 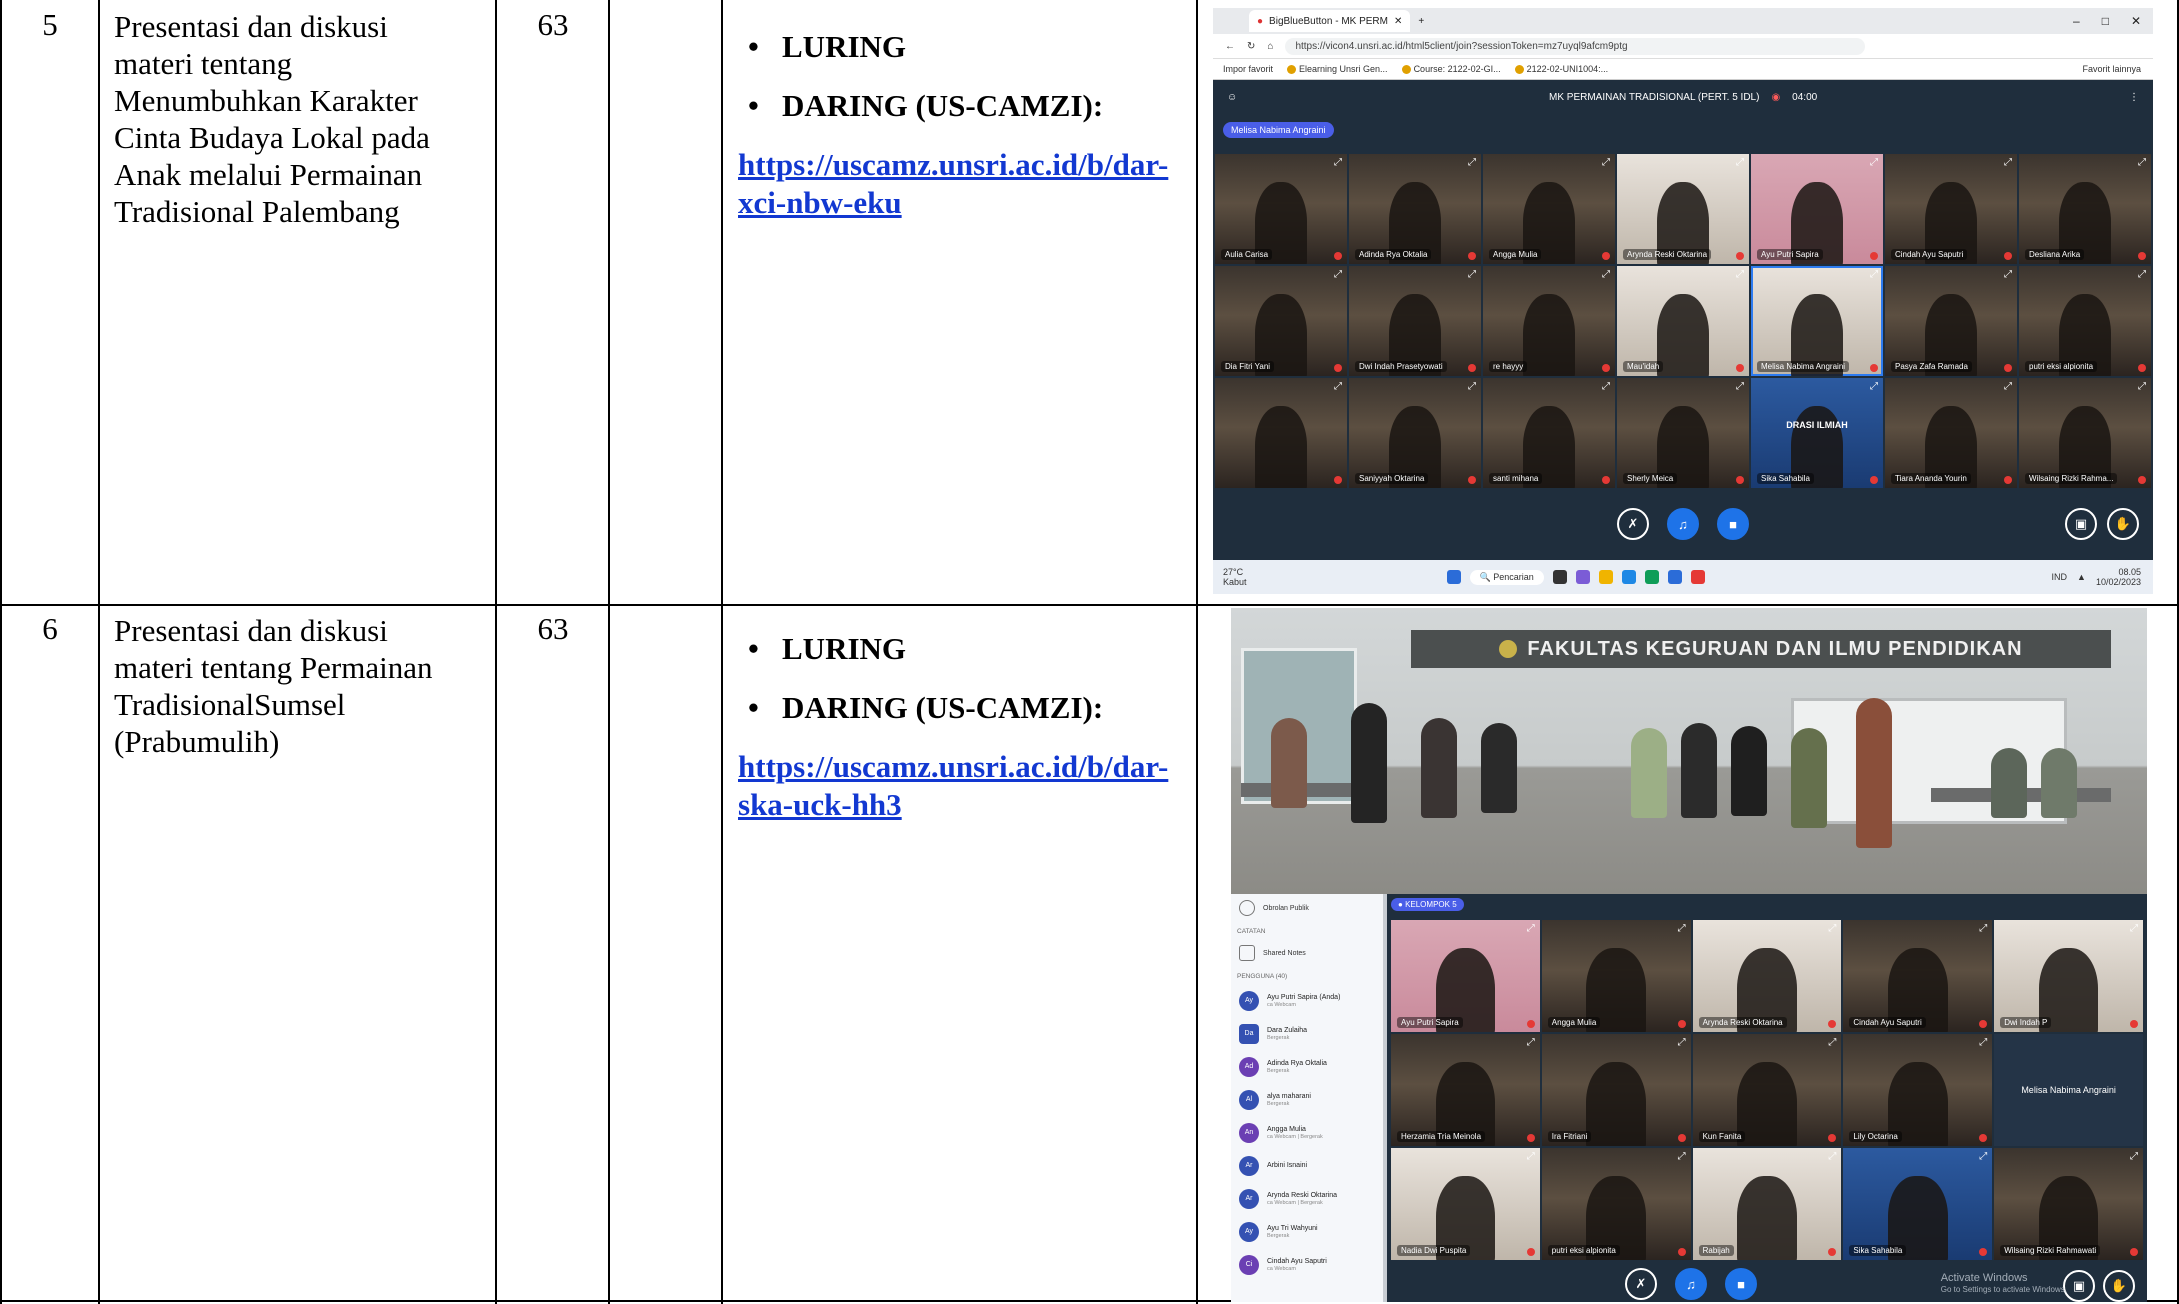 I want to click on video-tile: ⤢ Herzamia Tria Meinola, so click(x=1465, y=1090).